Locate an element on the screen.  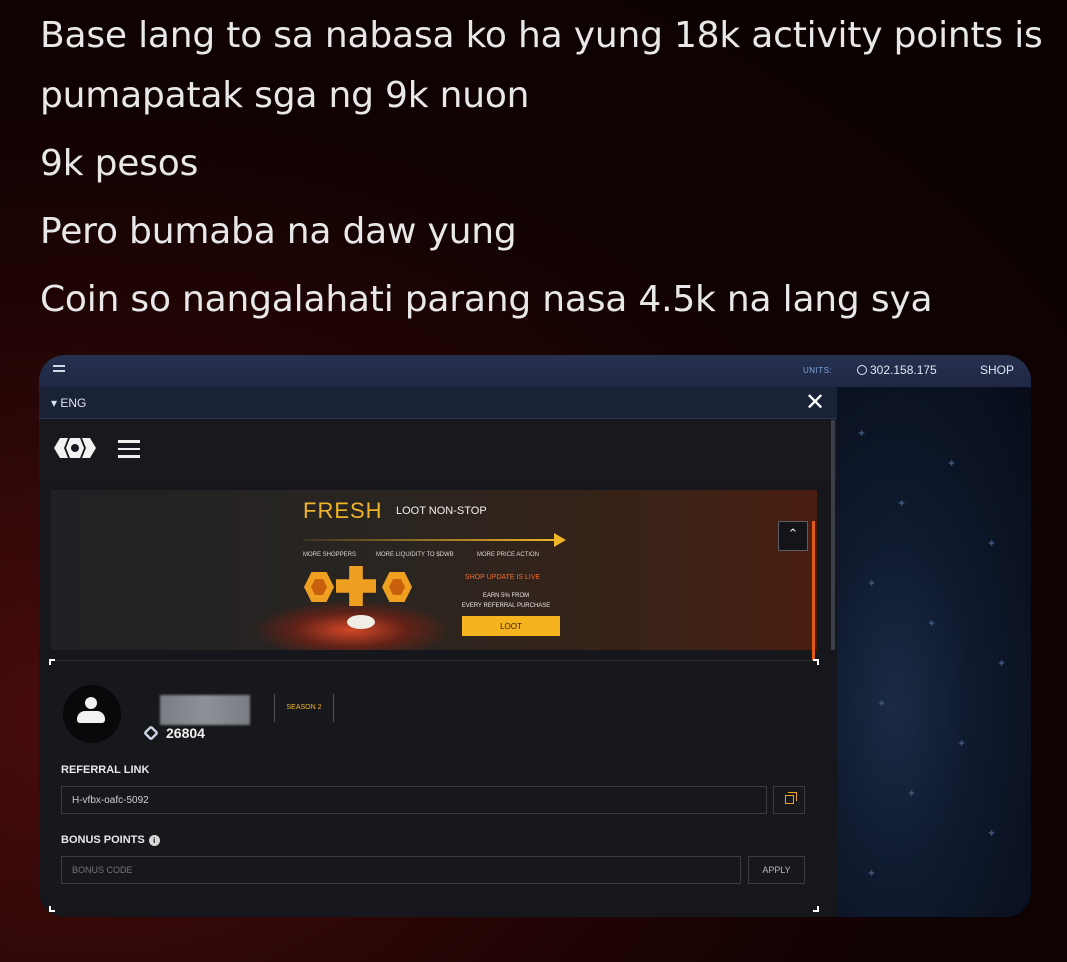
user-icon is located at coordinates (91, 703).